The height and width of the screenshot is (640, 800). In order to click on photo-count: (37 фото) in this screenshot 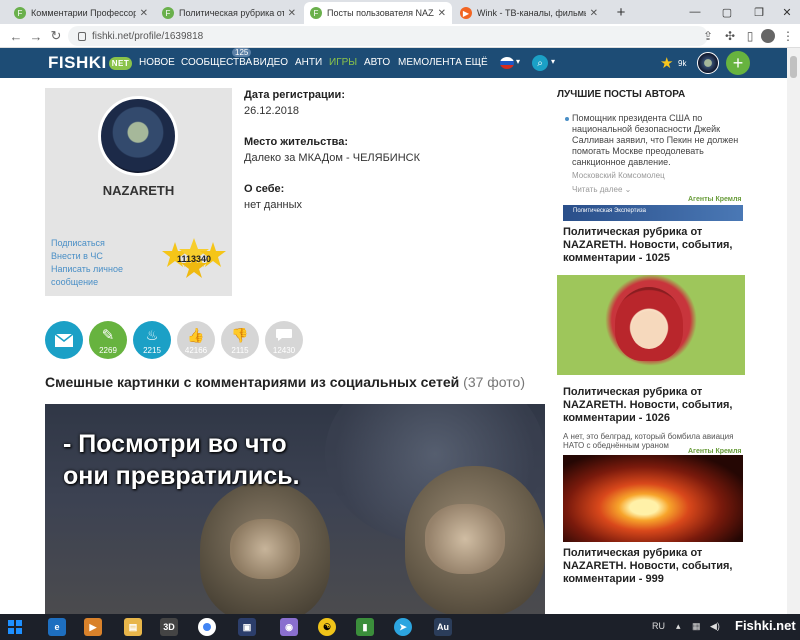, I will do `click(494, 382)`.